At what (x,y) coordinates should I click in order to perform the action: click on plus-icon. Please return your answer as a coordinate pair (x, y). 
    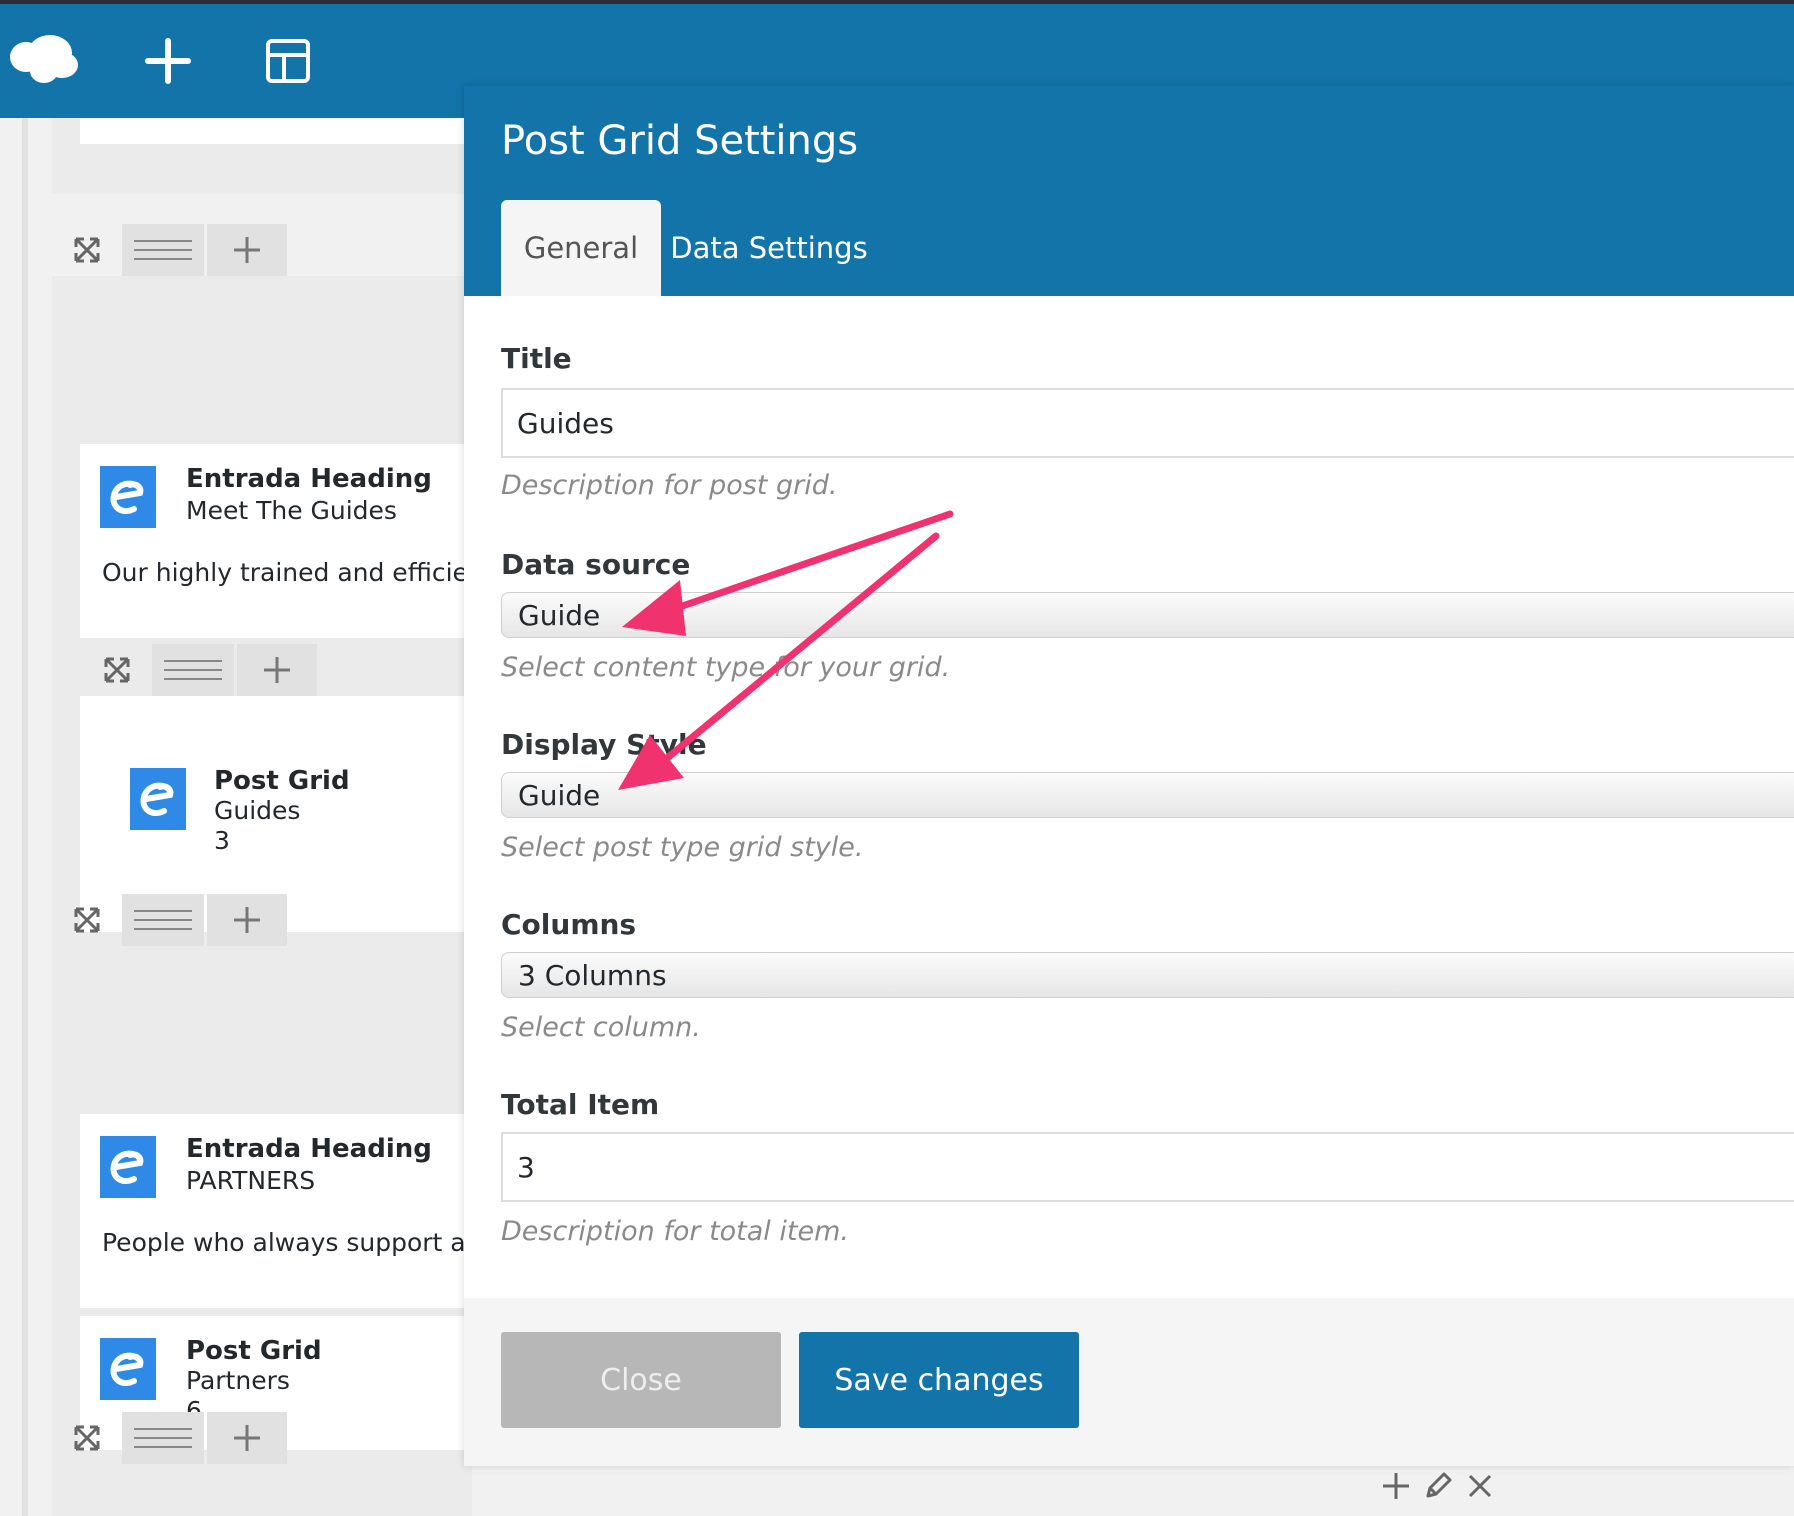
    Looking at the image, I should click on (168, 61).